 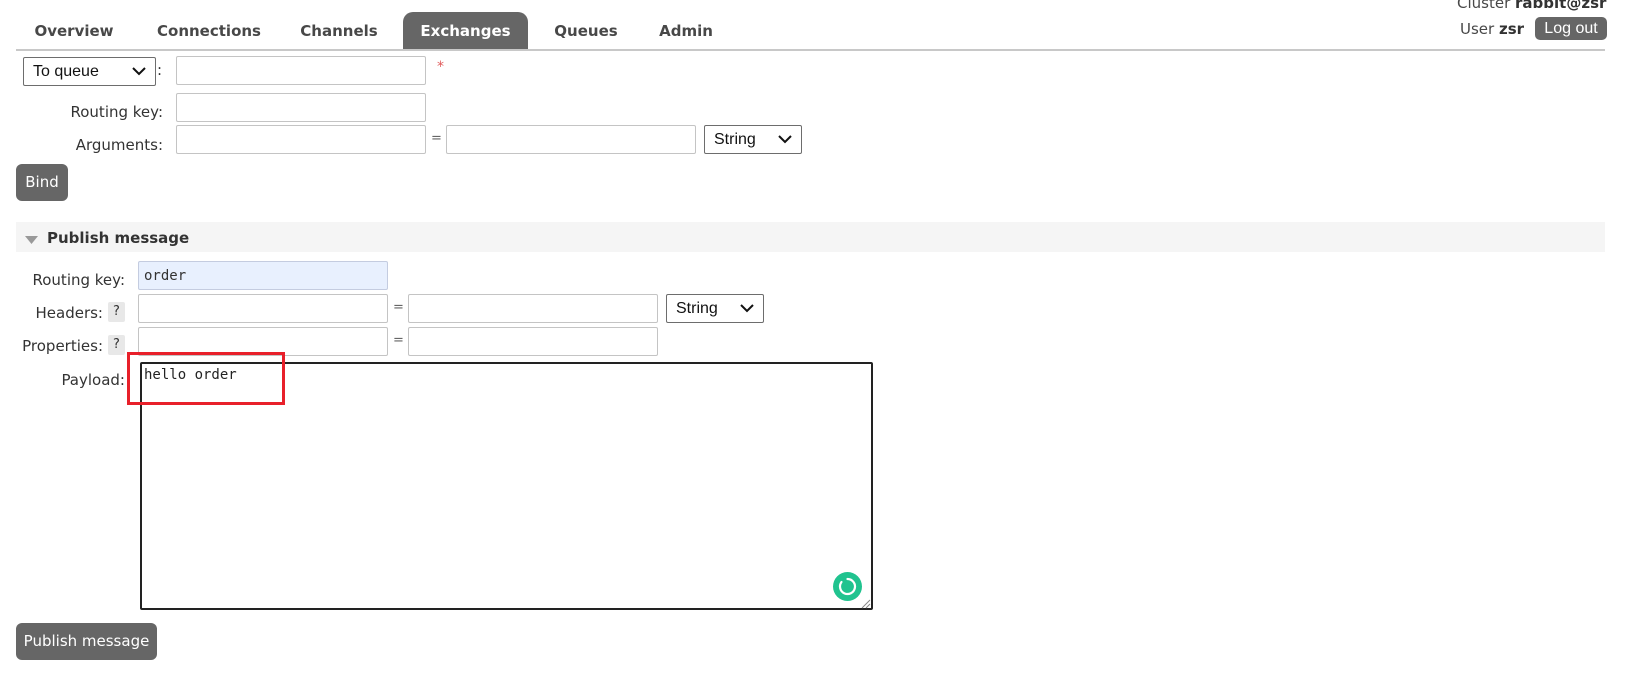 I want to click on user-name: zsr, so click(x=1511, y=29).